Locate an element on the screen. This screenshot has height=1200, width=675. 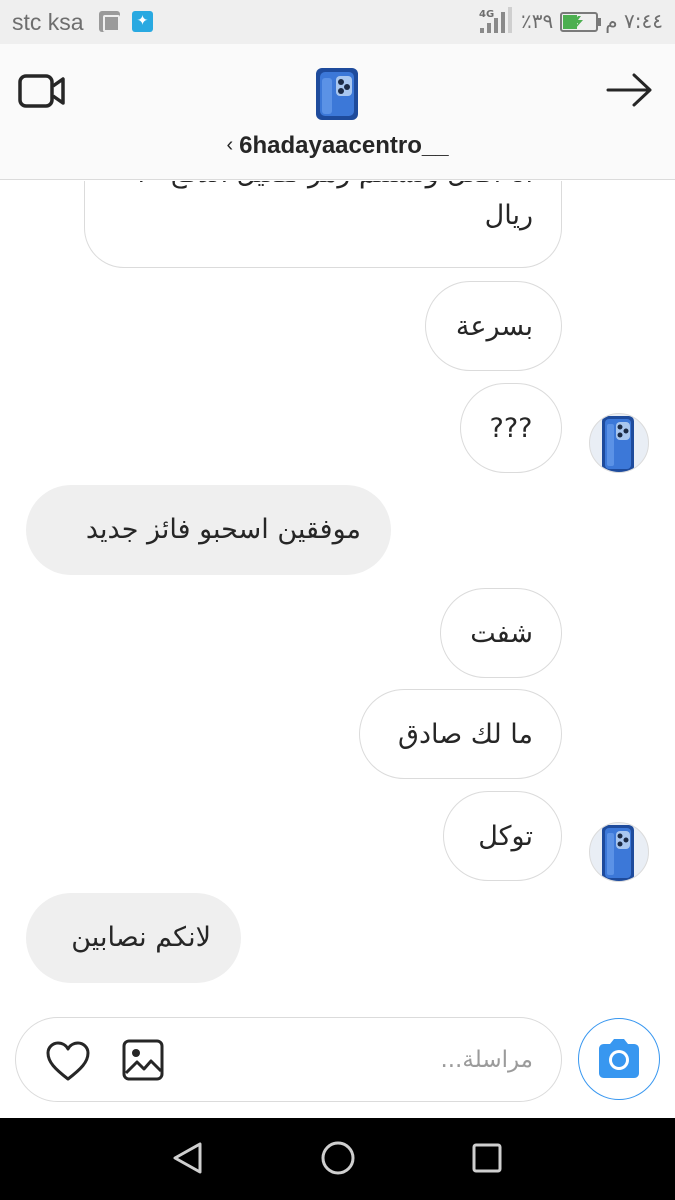
message-bubble-incoming: موفقين اسحبو فائز جديد is located at coordinates (208, 530).